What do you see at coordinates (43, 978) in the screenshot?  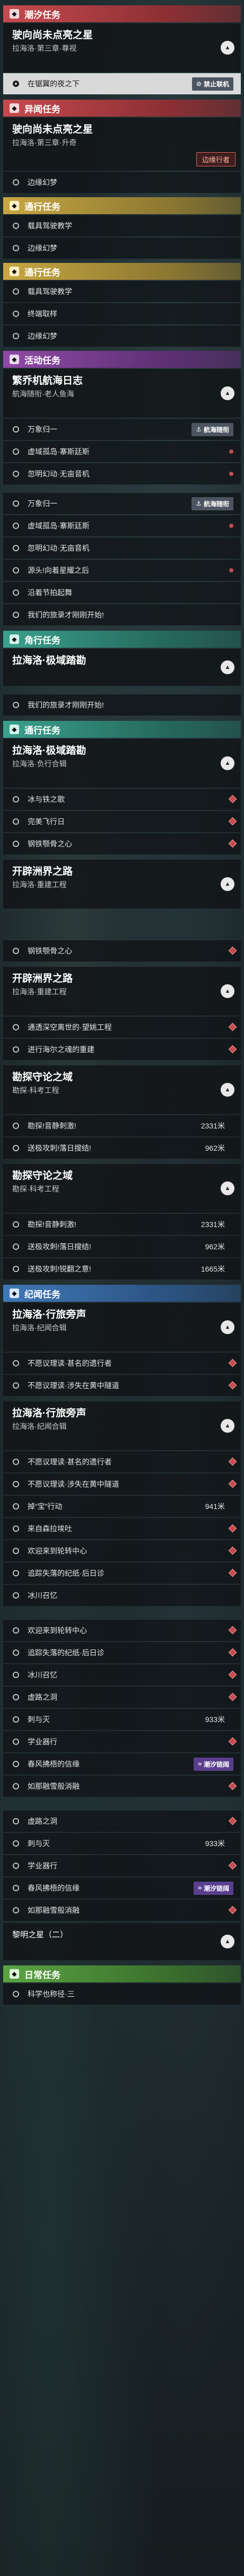 I see `quest-title: 开辟洲界之路` at bounding box center [43, 978].